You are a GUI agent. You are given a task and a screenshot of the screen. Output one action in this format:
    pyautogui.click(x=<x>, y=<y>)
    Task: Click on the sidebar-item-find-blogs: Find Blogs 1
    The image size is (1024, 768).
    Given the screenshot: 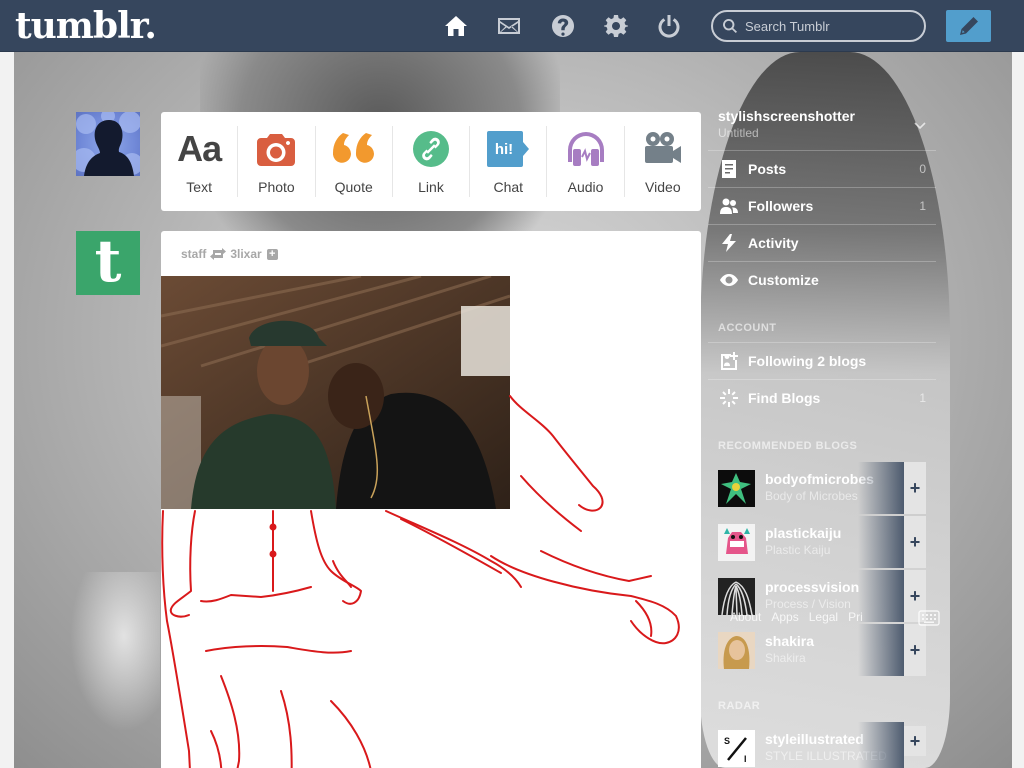 What is the action you would take?
    pyautogui.click(x=822, y=397)
    